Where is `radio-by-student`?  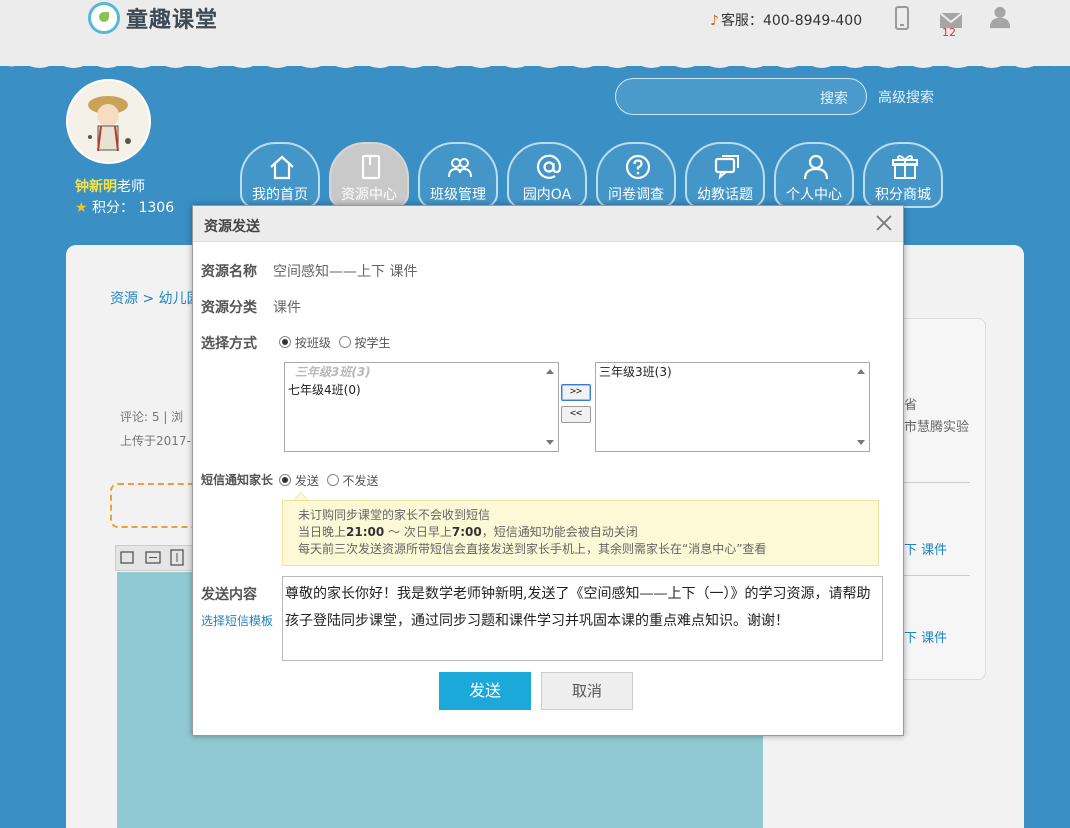
radio-by-student is located at coordinates (344, 342).